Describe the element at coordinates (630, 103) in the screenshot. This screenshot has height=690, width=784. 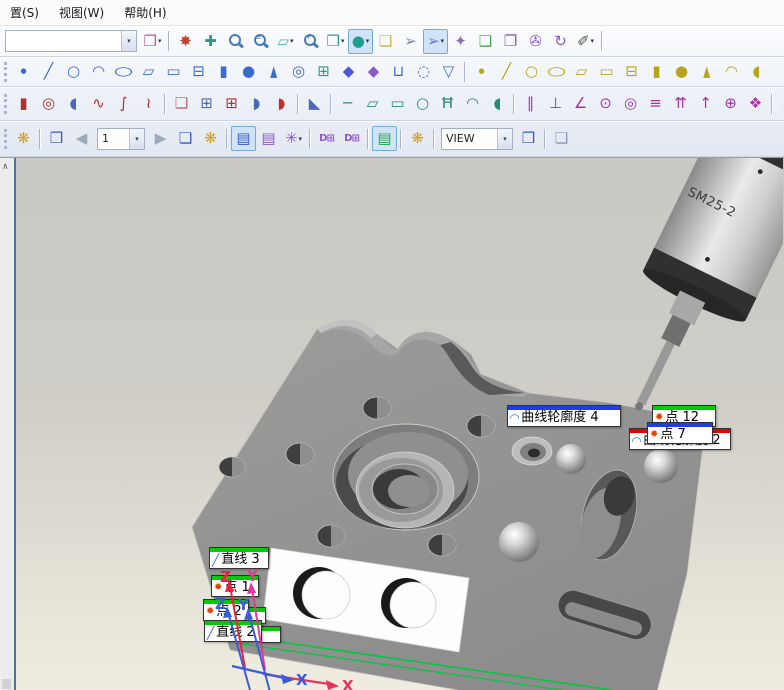
I see `gdt-coaxiality: ◎` at that location.